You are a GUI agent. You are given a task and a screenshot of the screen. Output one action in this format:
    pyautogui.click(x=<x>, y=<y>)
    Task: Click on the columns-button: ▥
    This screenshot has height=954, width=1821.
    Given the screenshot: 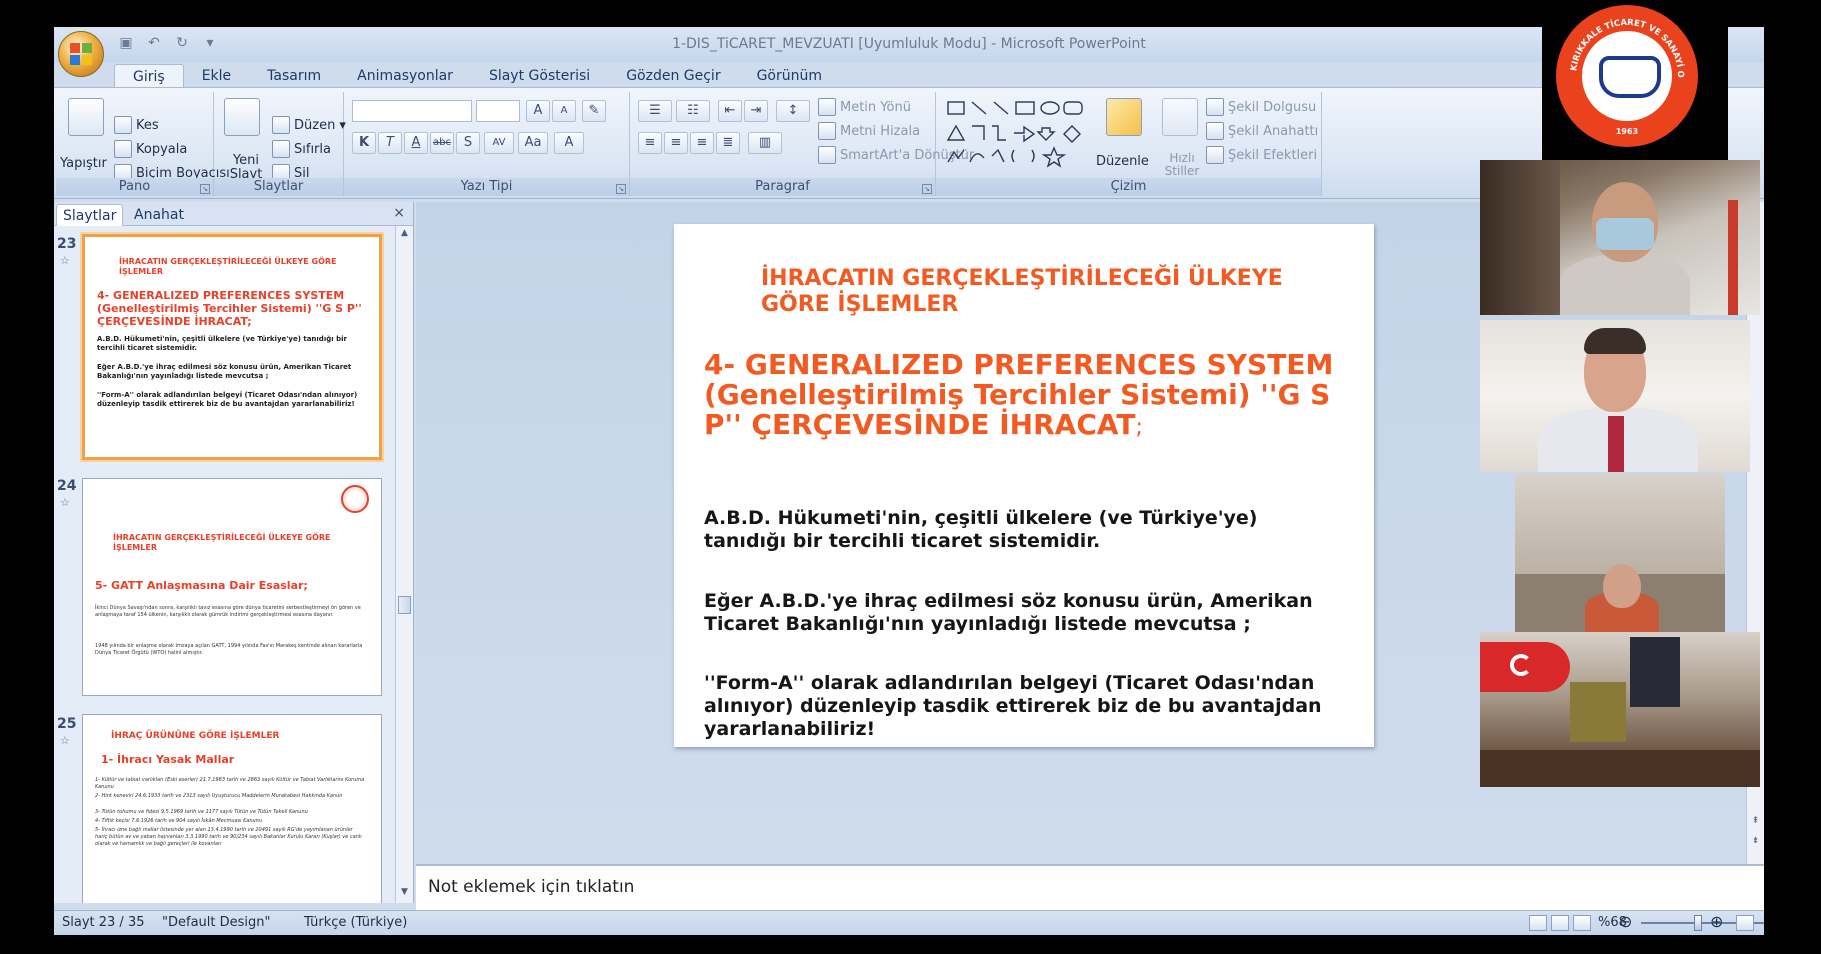 What is the action you would take?
    pyautogui.click(x=765, y=143)
    